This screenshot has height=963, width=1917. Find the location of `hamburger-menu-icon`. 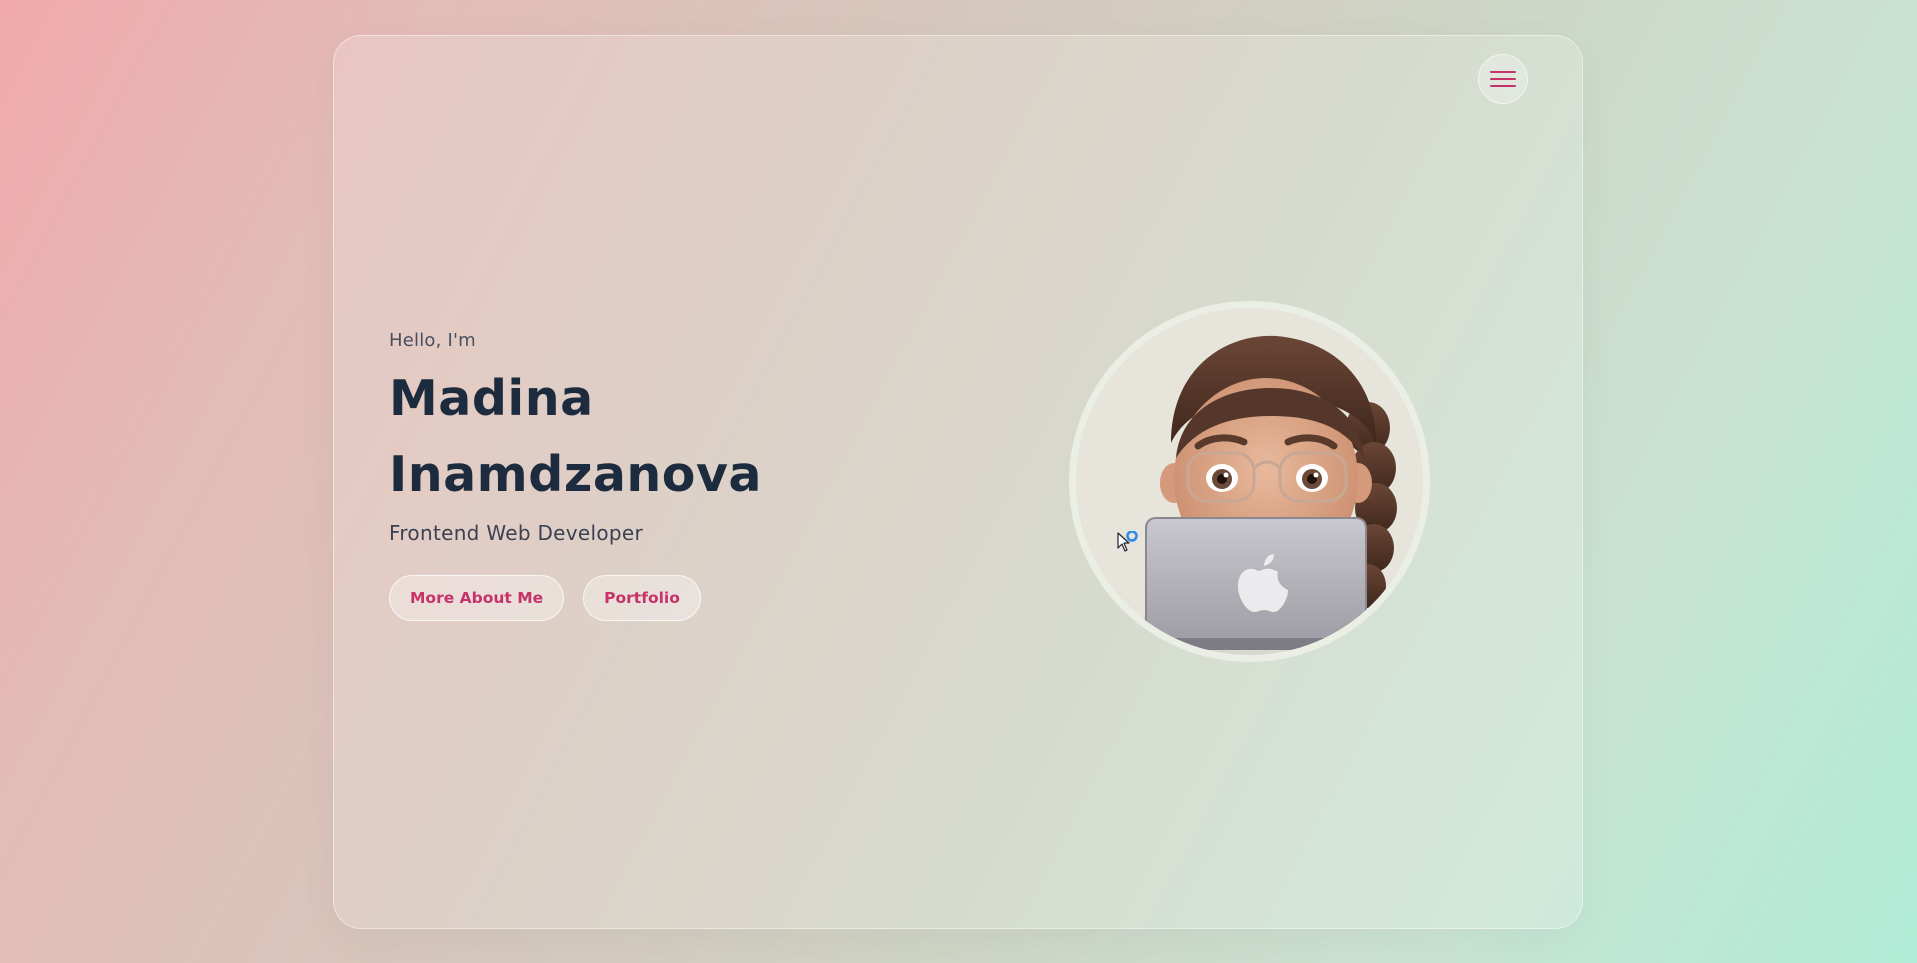

hamburger-menu-icon is located at coordinates (1503, 72).